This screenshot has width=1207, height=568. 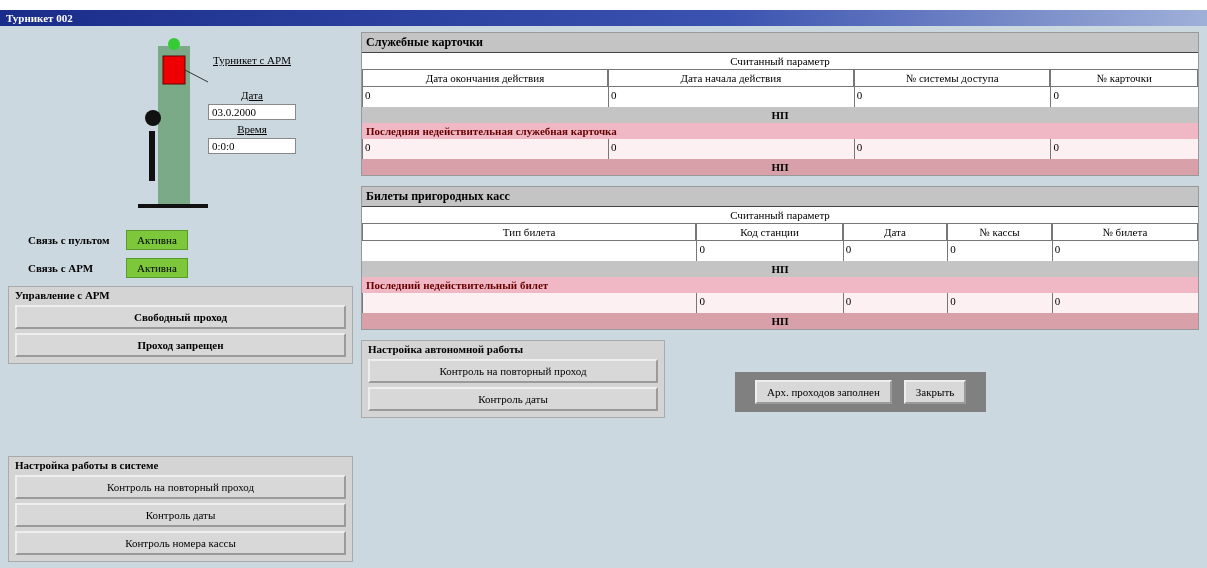 I want to click on link-label: Связь с АРМ, so click(x=61, y=268).